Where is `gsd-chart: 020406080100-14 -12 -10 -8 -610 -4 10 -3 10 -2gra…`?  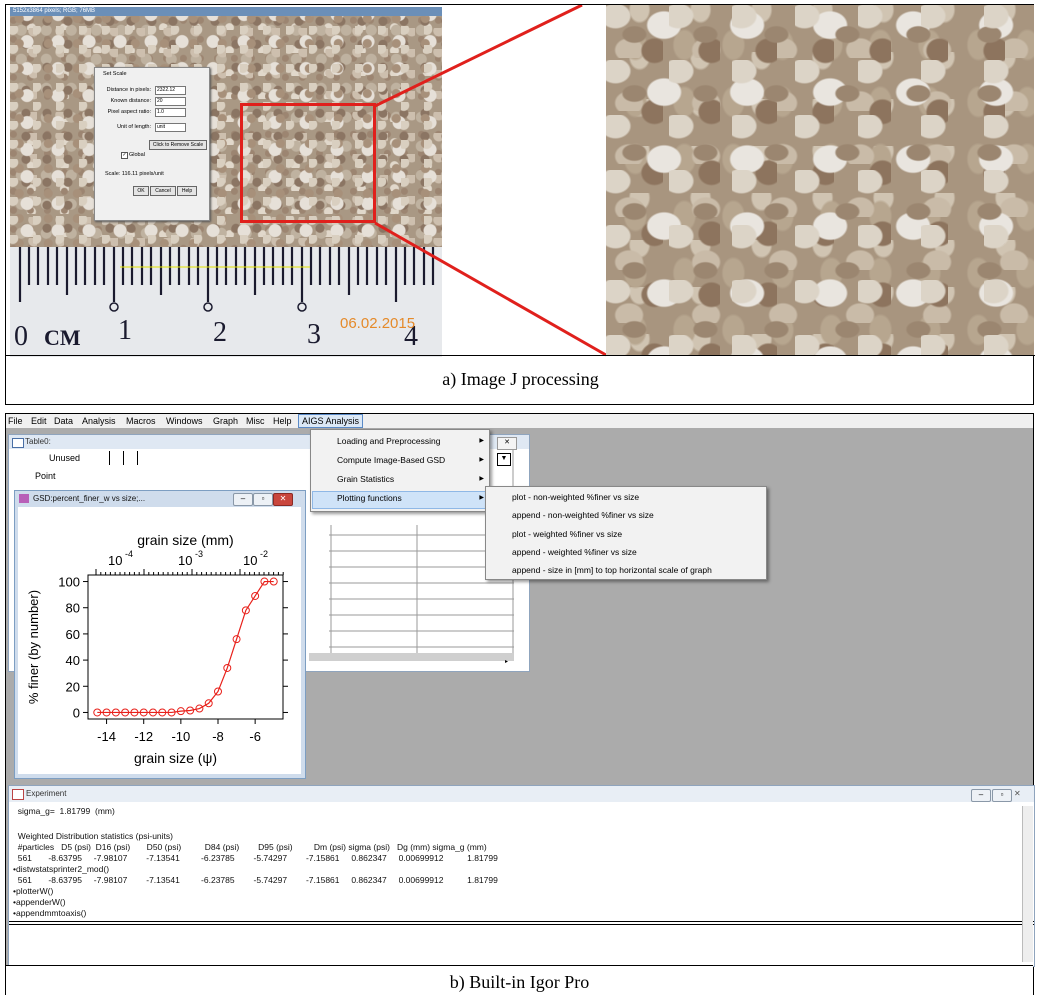
gsd-chart: 020406080100-14 -12 -10 -8 -610 -4 10 -3 10 -2gra… is located at coordinates (157, 649).